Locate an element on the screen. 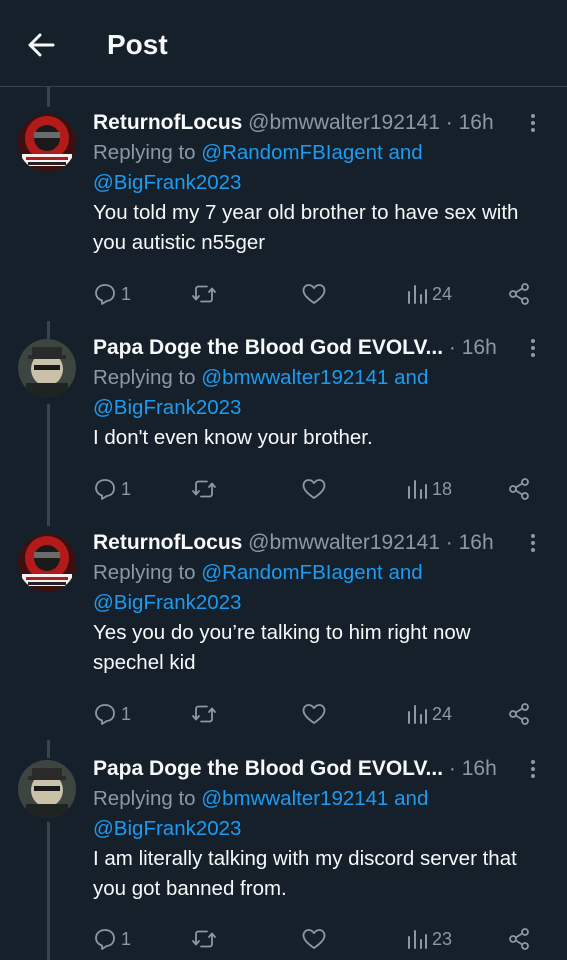 The height and width of the screenshot is (960, 567). top-bar: Post is located at coordinates (283, 43).